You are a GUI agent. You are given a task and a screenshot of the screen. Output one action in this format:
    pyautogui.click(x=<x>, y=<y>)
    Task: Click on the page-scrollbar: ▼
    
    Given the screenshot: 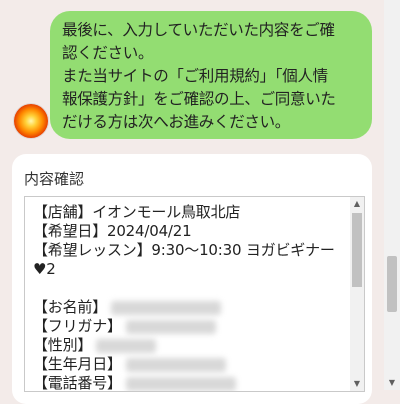 What is the action you would take?
    pyautogui.click(x=392, y=195)
    